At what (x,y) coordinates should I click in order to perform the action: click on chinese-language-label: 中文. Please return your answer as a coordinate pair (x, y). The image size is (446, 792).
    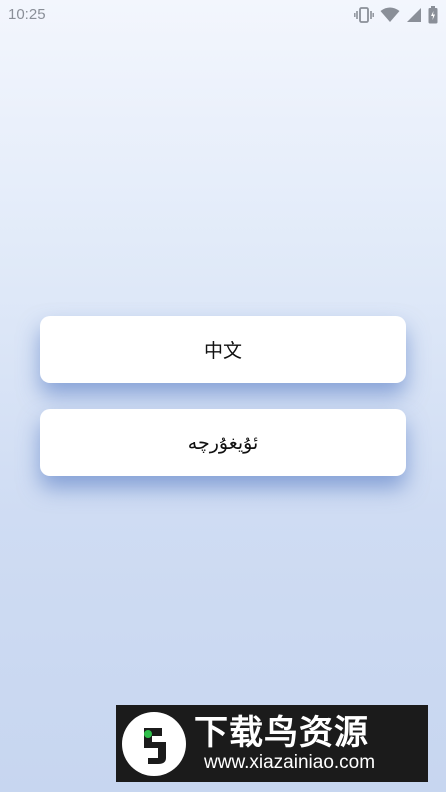
    Looking at the image, I should click on (222, 351).